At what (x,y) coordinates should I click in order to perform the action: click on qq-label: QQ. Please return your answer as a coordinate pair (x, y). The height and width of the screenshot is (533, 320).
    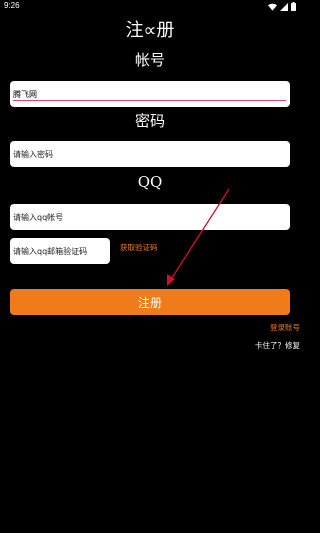
    Looking at the image, I should click on (150, 182).